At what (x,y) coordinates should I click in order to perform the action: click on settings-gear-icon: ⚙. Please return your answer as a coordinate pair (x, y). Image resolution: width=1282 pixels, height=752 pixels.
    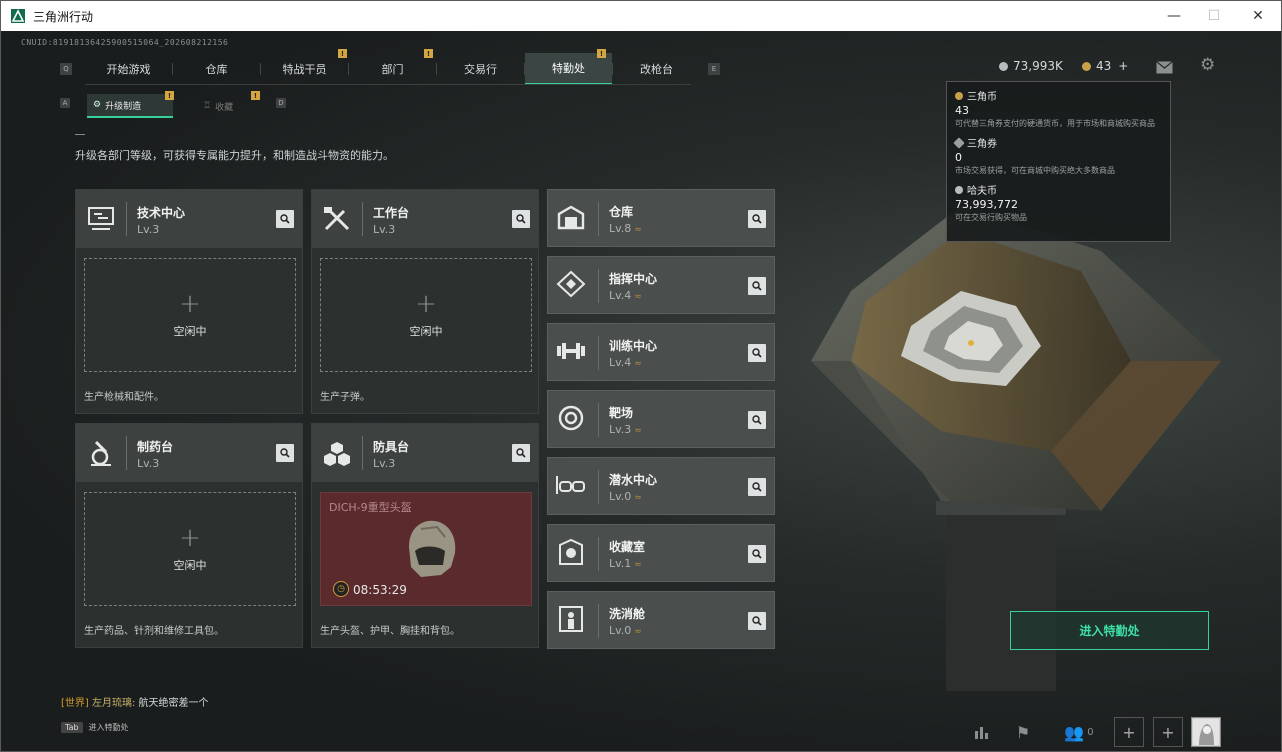
    Looking at the image, I should click on (1208, 65).